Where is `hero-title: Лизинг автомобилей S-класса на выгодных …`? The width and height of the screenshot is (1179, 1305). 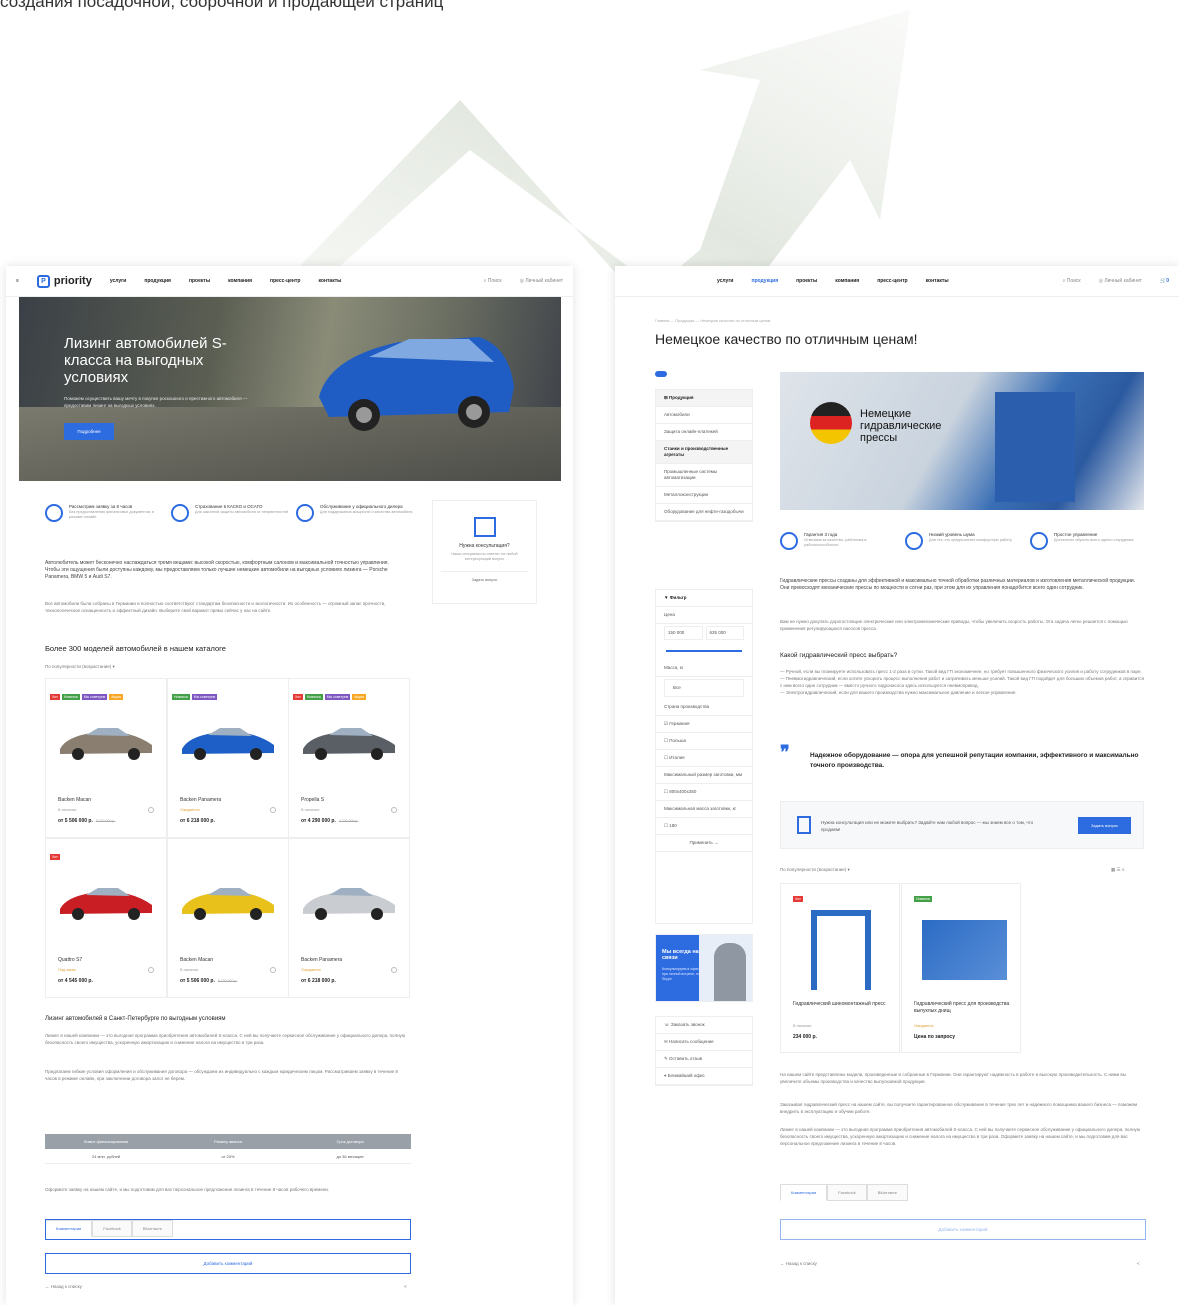 hero-title: Лизинг автомобилей S-класса на выгодных … is located at coordinates (145, 360).